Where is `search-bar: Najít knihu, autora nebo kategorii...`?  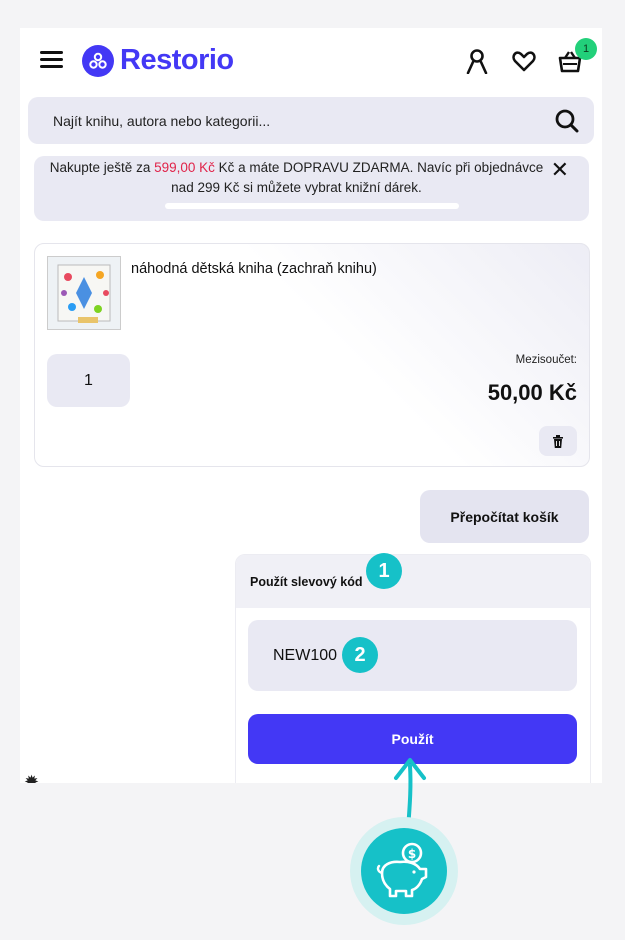
search-bar: Najít knihu, autora nebo kategorii... is located at coordinates (311, 120).